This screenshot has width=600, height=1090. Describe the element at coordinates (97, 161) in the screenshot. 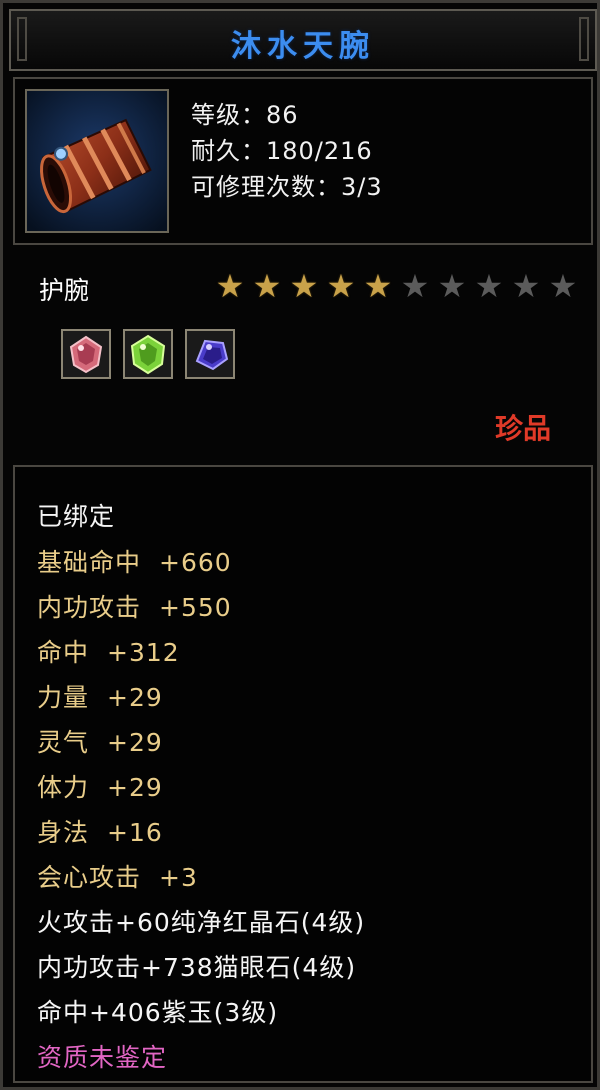

I see `bracer-icon` at that location.